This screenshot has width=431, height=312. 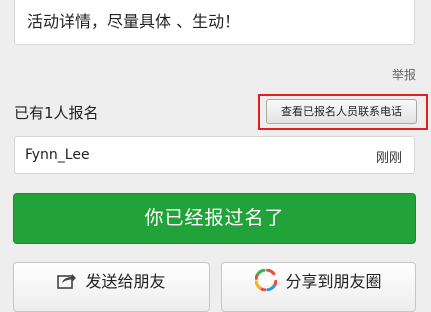 I want to click on signup-entry-time: 刚刚, so click(x=388, y=158).